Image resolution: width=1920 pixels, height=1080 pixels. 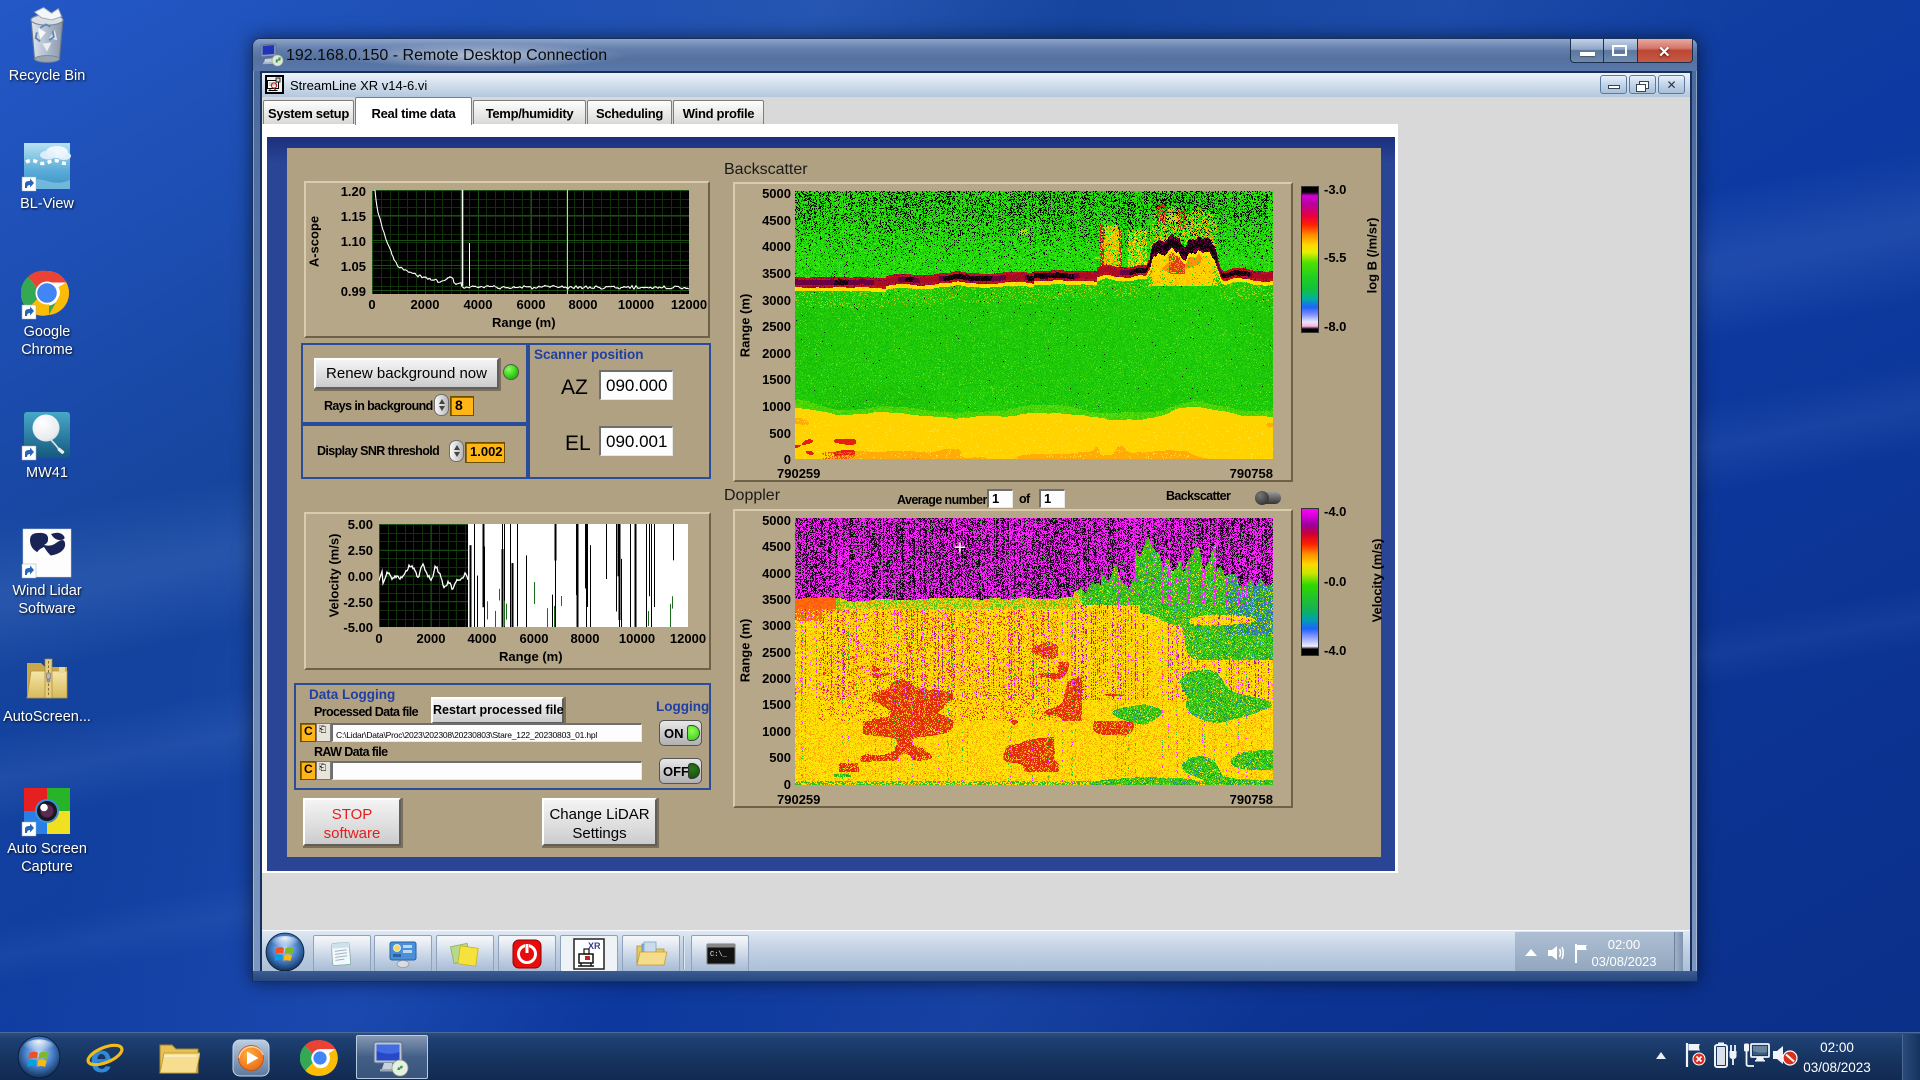 What do you see at coordinates (101, 1058) in the screenshot?
I see `svg-text: e` at bounding box center [101, 1058].